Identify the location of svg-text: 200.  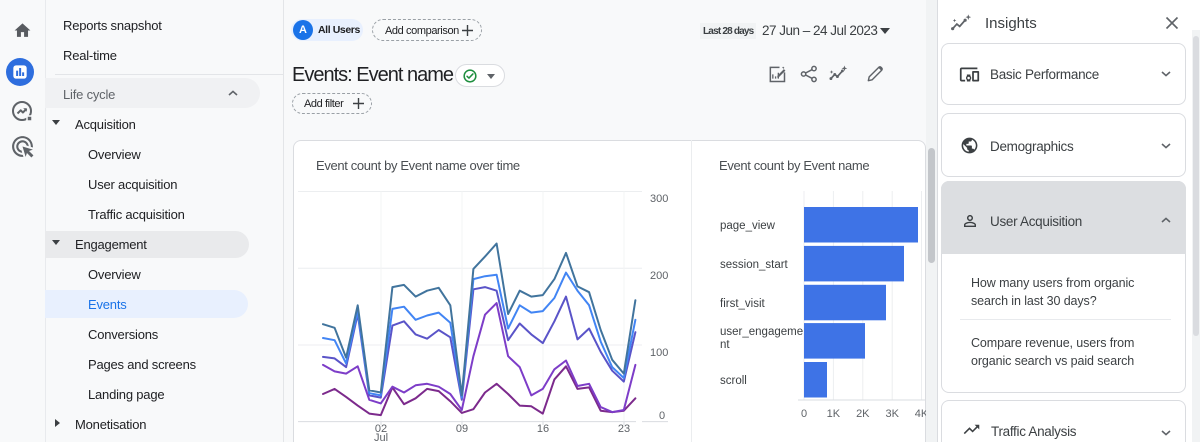
(659, 276).